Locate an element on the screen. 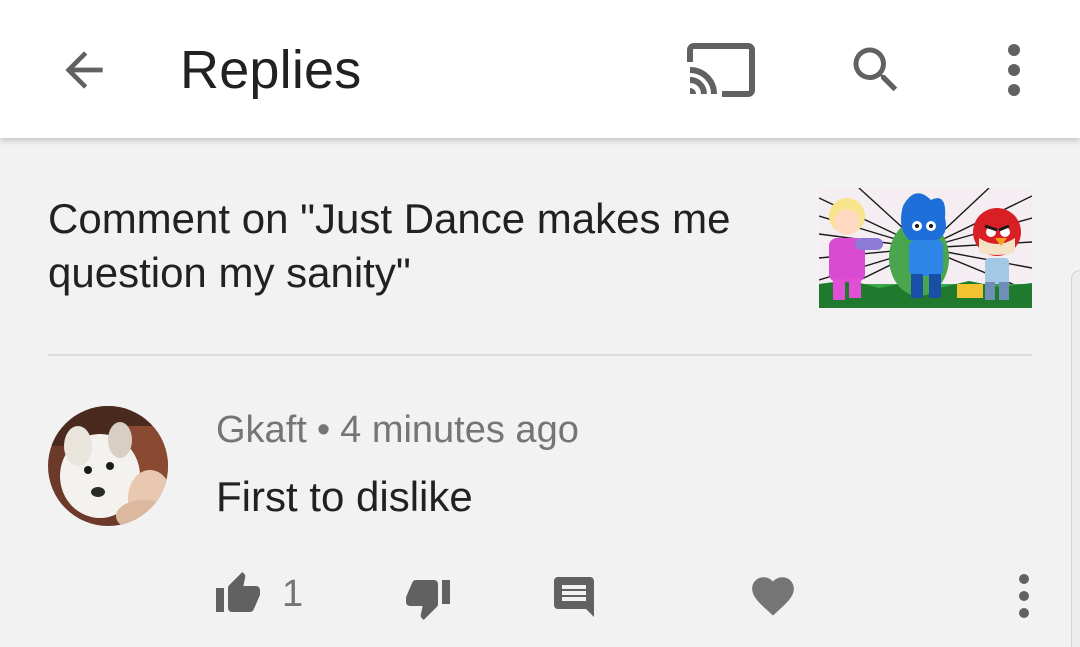 This screenshot has height=647, width=1080. comment-time: 4 minutes ago is located at coordinates (459, 430).